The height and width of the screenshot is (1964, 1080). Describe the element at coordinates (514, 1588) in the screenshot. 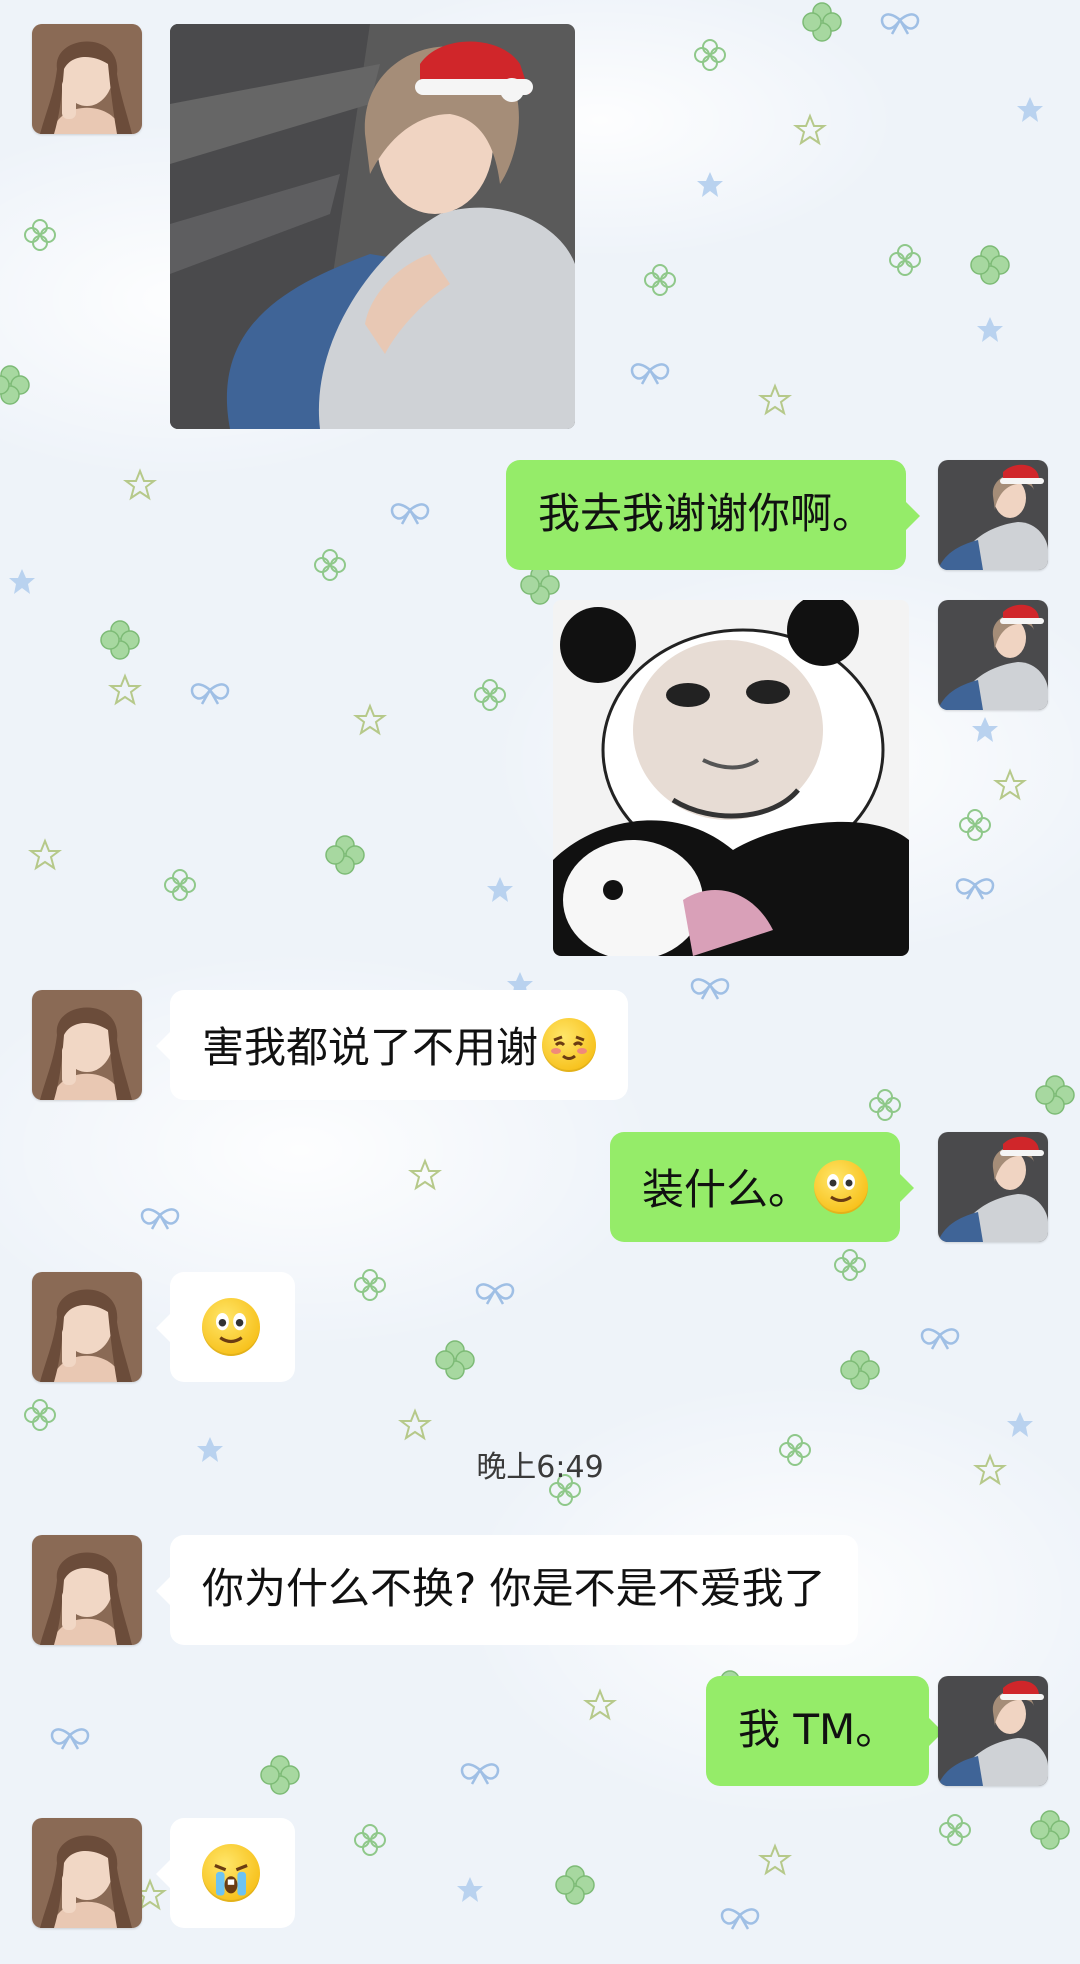

I see `message-text: 你为什么不换? 你是不是不爱我了` at that location.